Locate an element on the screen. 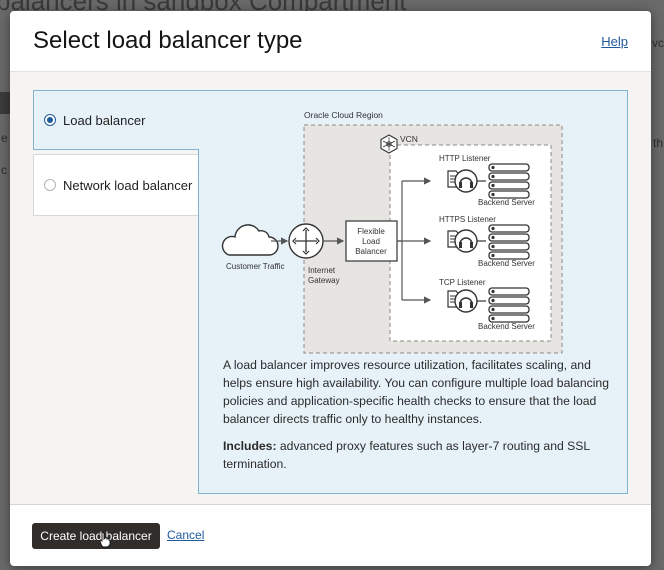  internet-gateway-icon is located at coordinates (306, 241).